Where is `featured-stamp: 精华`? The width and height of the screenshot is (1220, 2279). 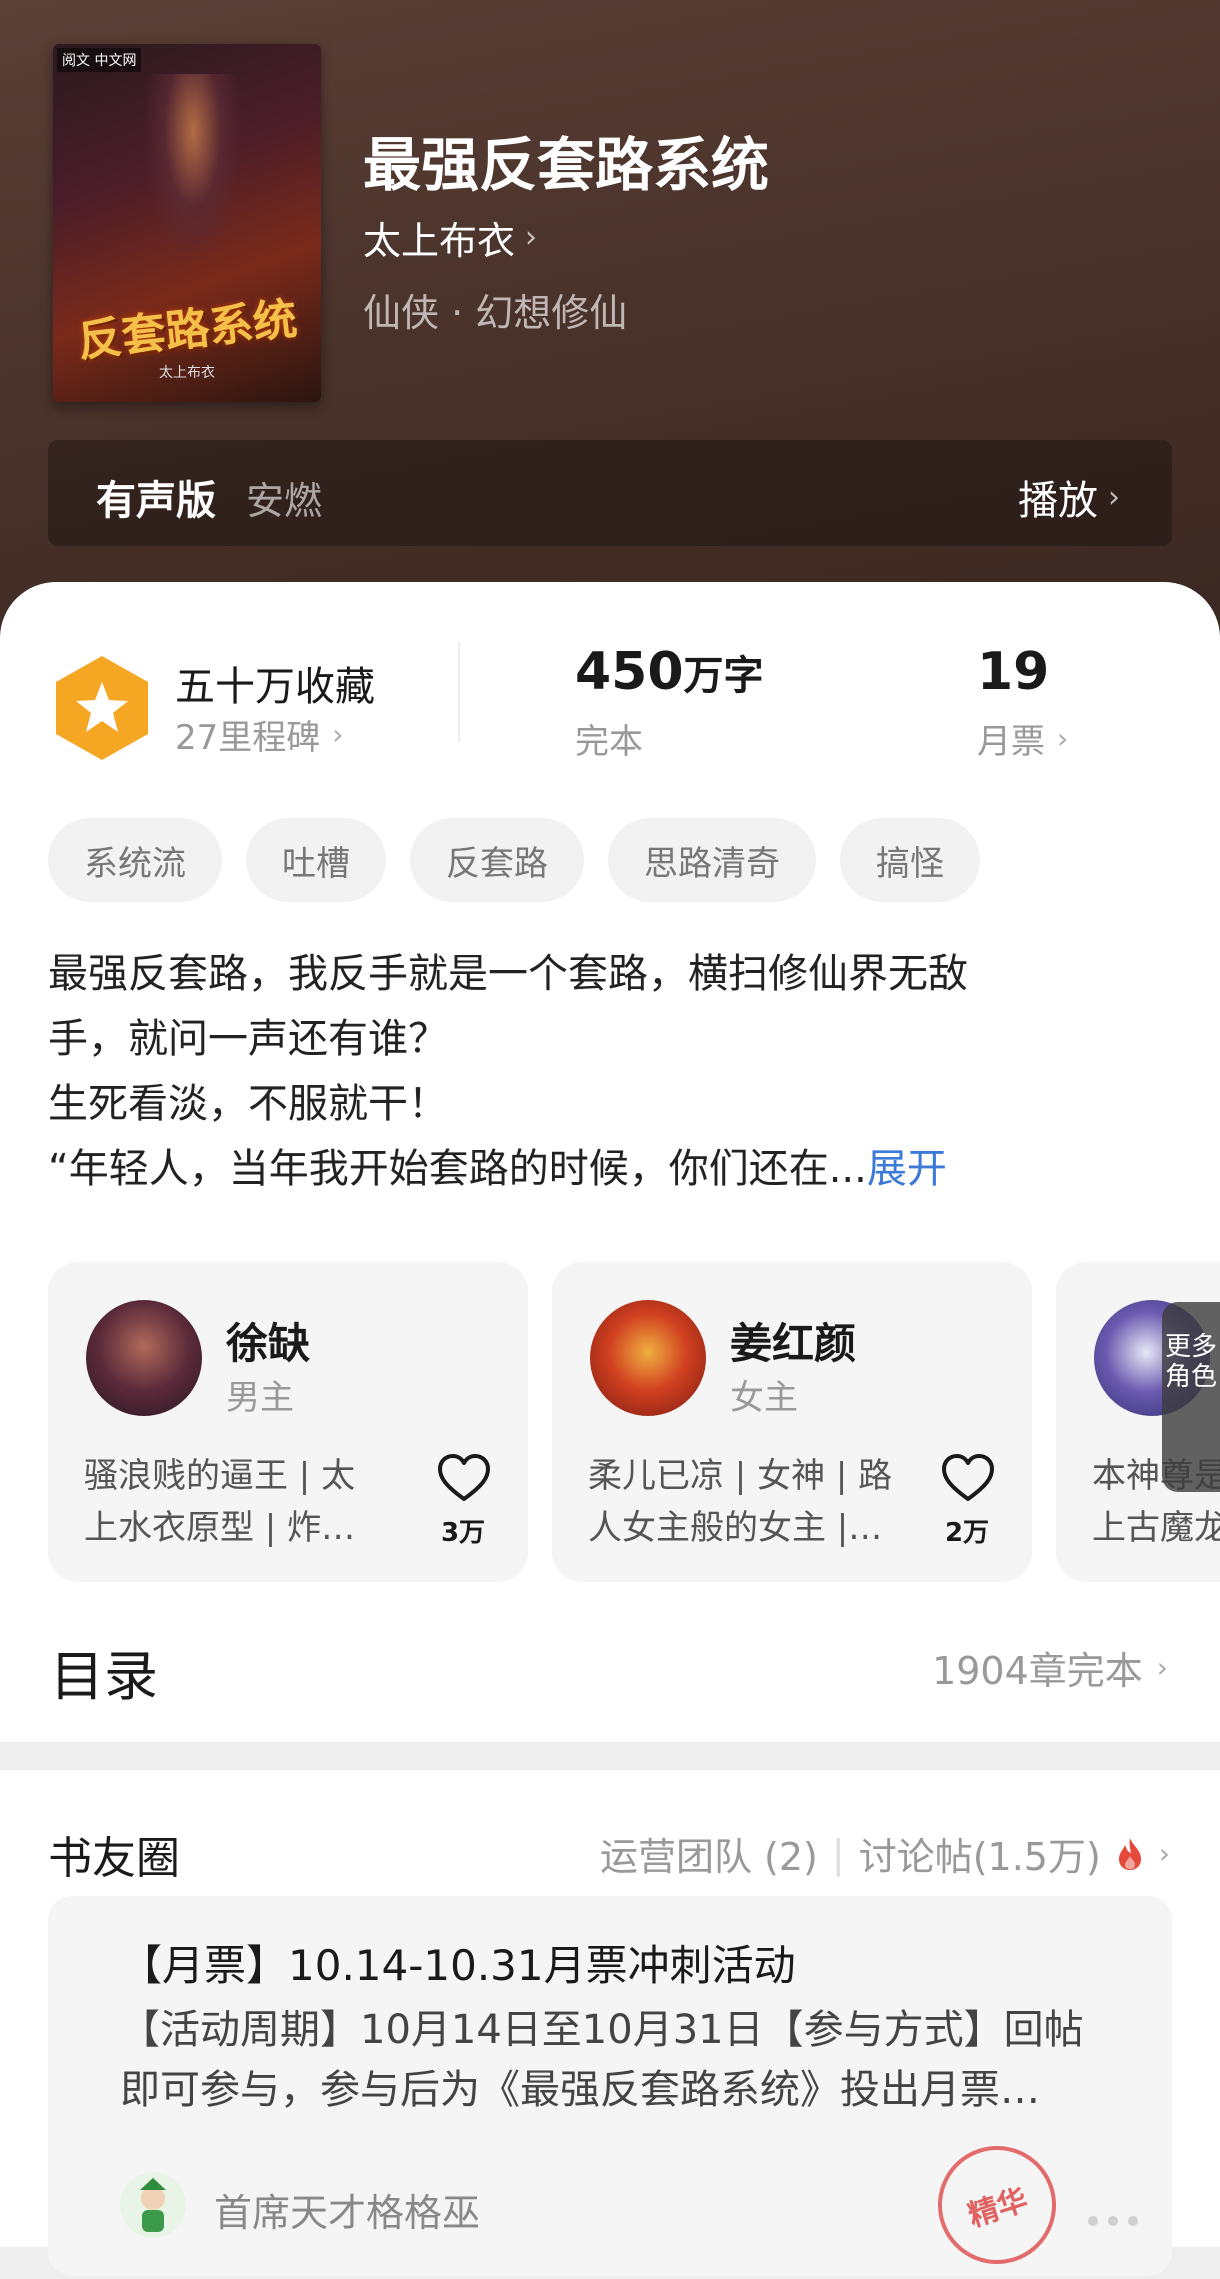
featured-stamp: 精华 is located at coordinates (997, 2204).